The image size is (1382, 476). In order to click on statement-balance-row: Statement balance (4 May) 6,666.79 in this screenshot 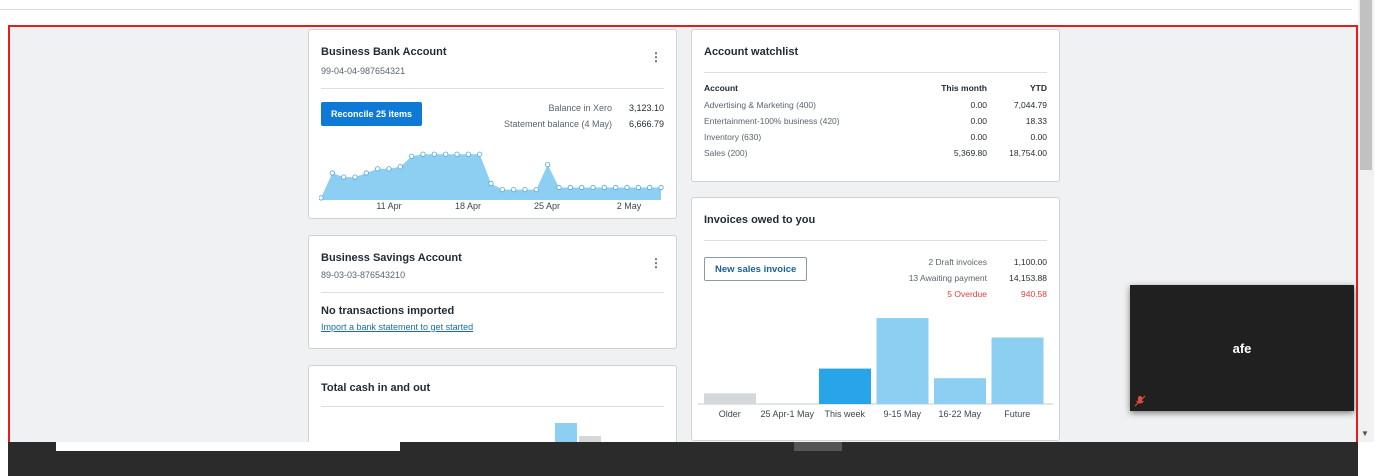, I will do `click(564, 124)`.